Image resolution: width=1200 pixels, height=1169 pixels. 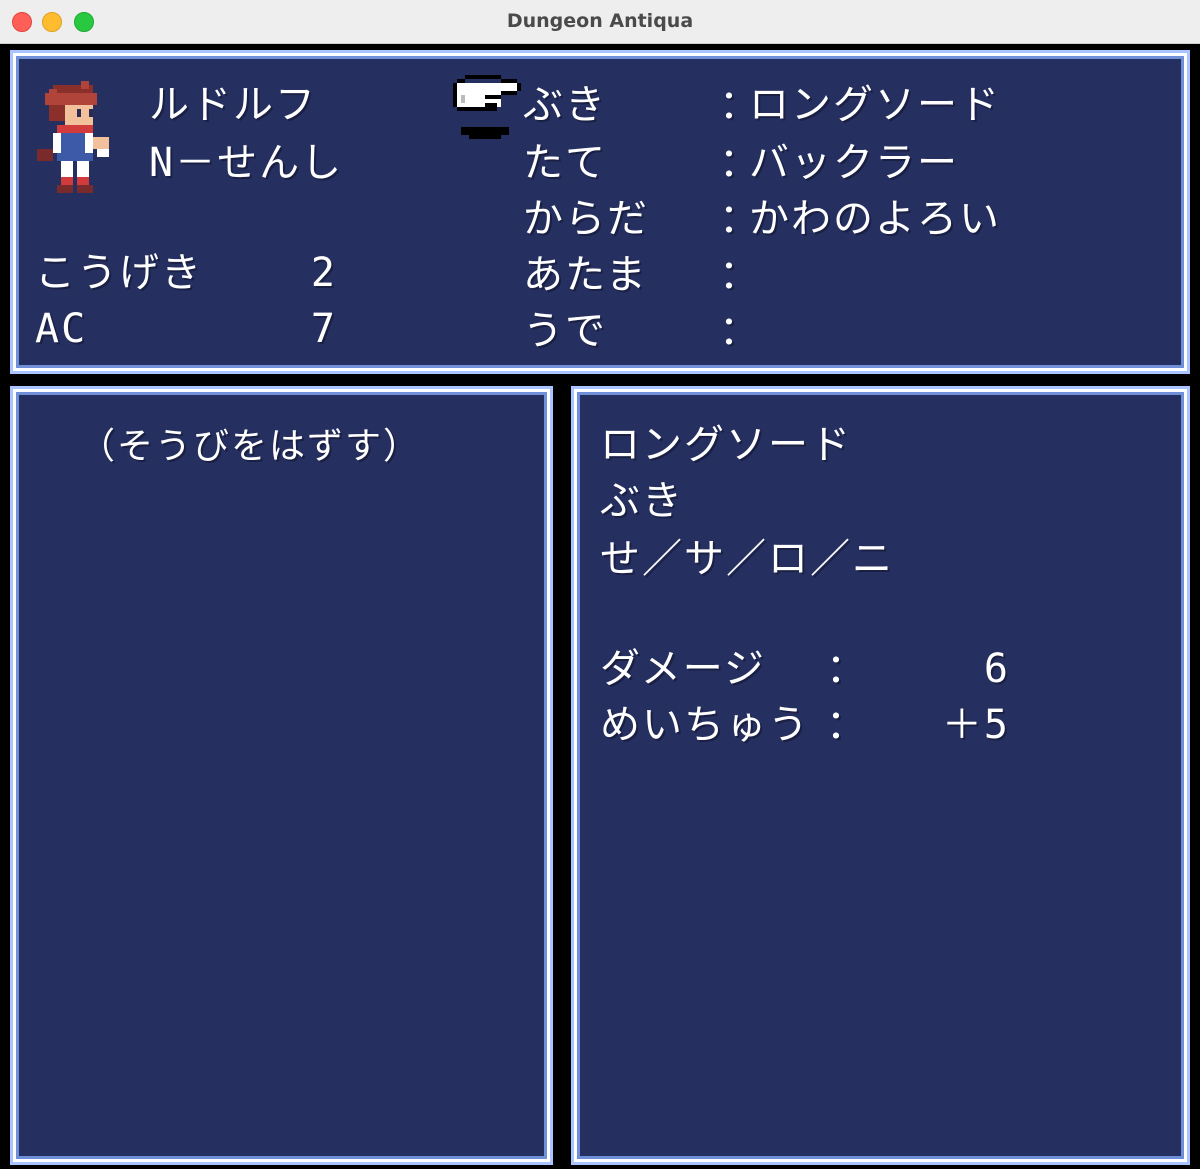 What do you see at coordinates (740, 331) in the screenshot?
I see `slot-arm-sep: ：` at bounding box center [740, 331].